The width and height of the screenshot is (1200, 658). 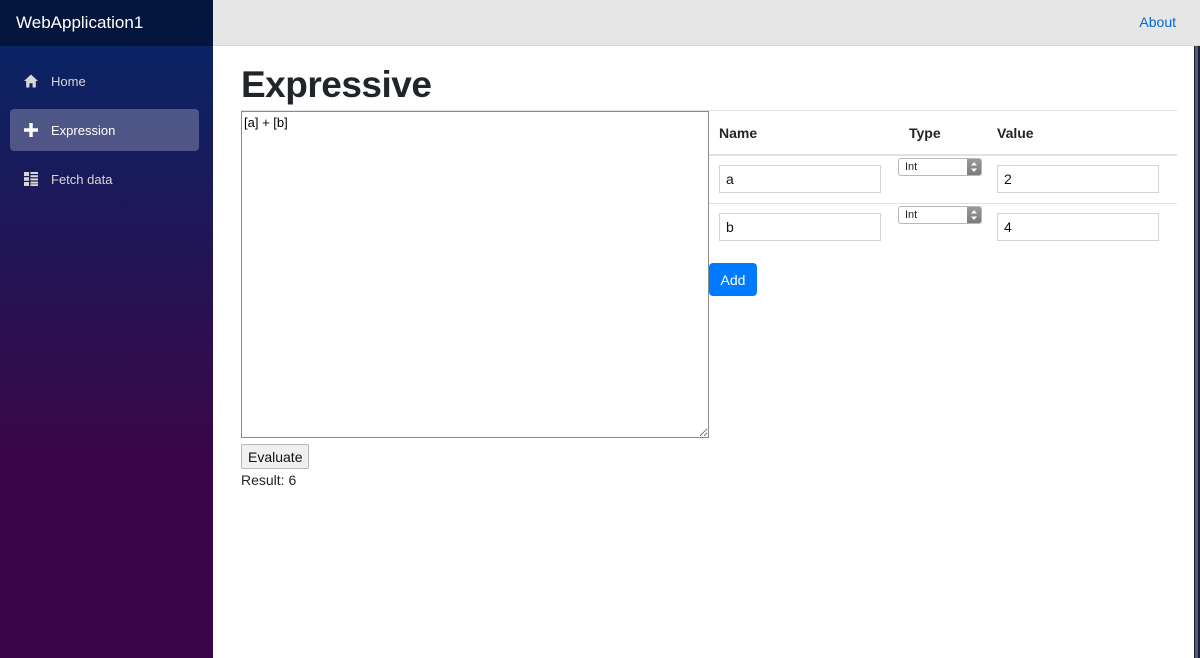 I want to click on result-line: Result: 6, so click(x=268, y=480).